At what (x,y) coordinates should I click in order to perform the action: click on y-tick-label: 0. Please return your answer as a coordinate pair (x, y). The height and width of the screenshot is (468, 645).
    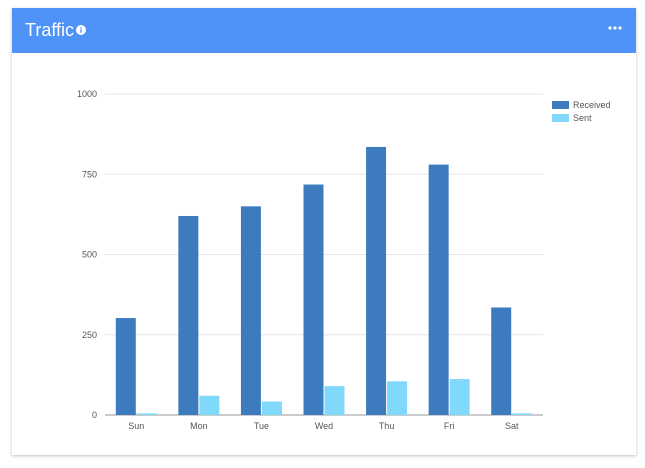
    Looking at the image, I should click on (94, 415).